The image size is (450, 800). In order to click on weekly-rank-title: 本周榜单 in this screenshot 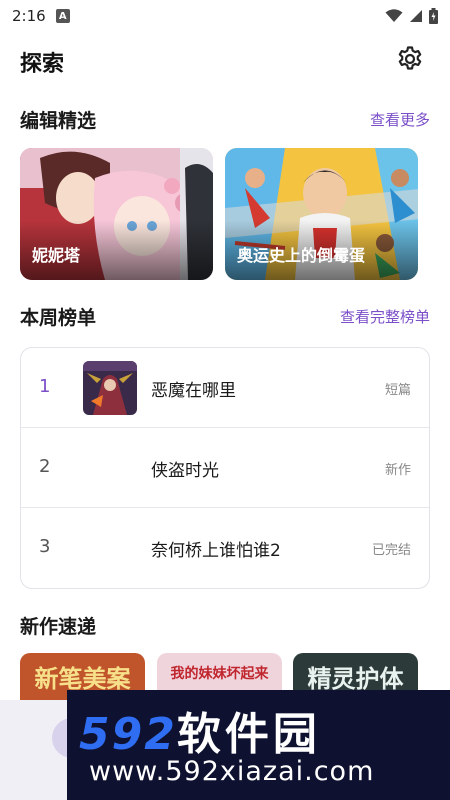, I will do `click(58, 317)`.